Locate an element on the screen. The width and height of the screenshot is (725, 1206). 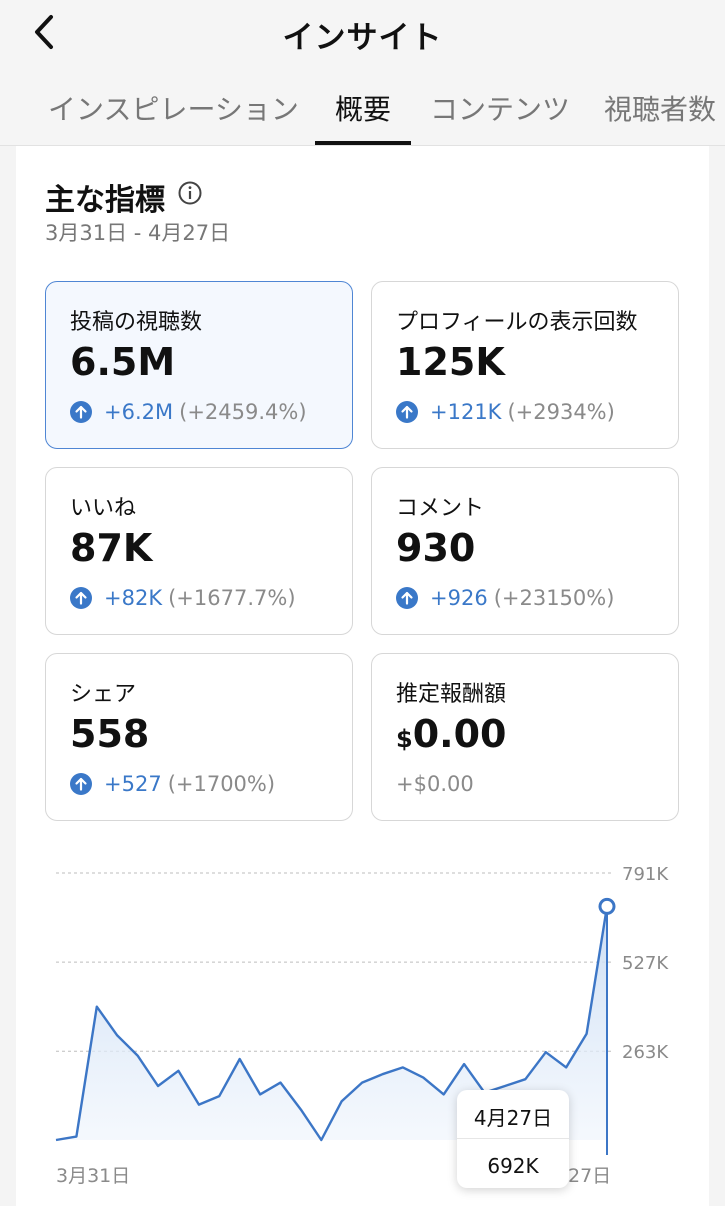
tab-audience: 視聴者数 is located at coordinates (660, 108).